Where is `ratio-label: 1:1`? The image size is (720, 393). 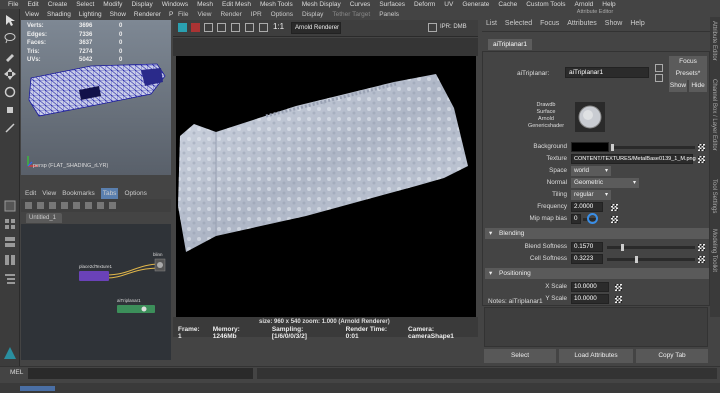
ratio-label: 1:1 is located at coordinates (278, 26).